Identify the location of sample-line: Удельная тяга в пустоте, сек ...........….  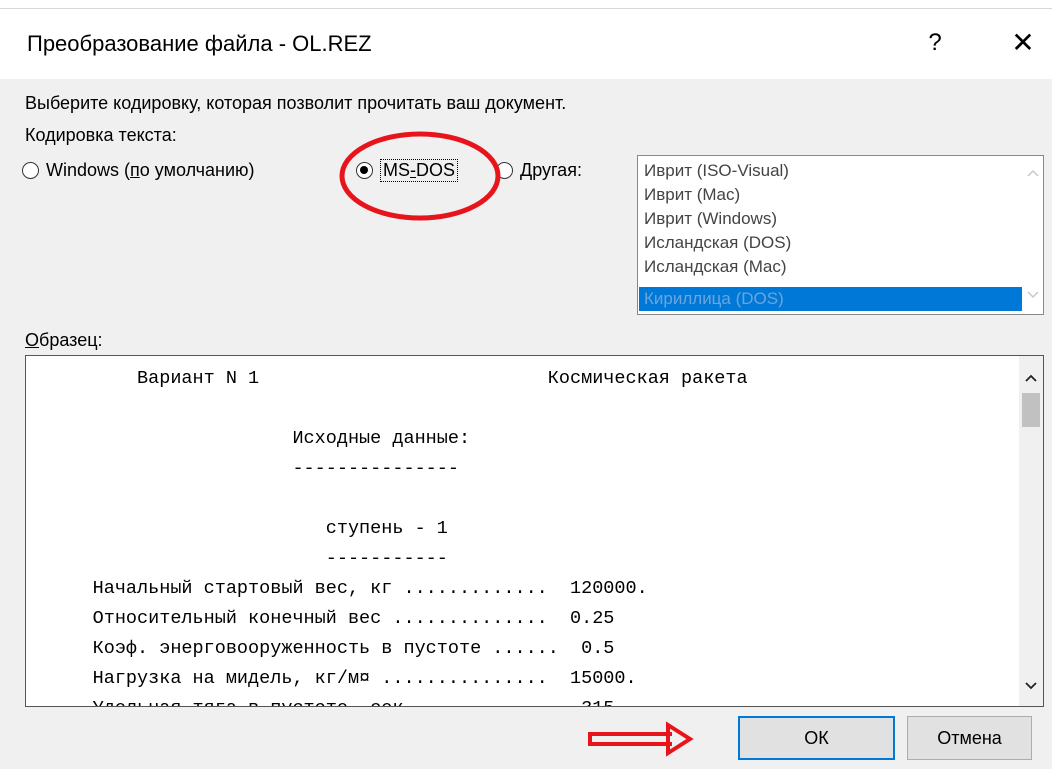
(326, 700).